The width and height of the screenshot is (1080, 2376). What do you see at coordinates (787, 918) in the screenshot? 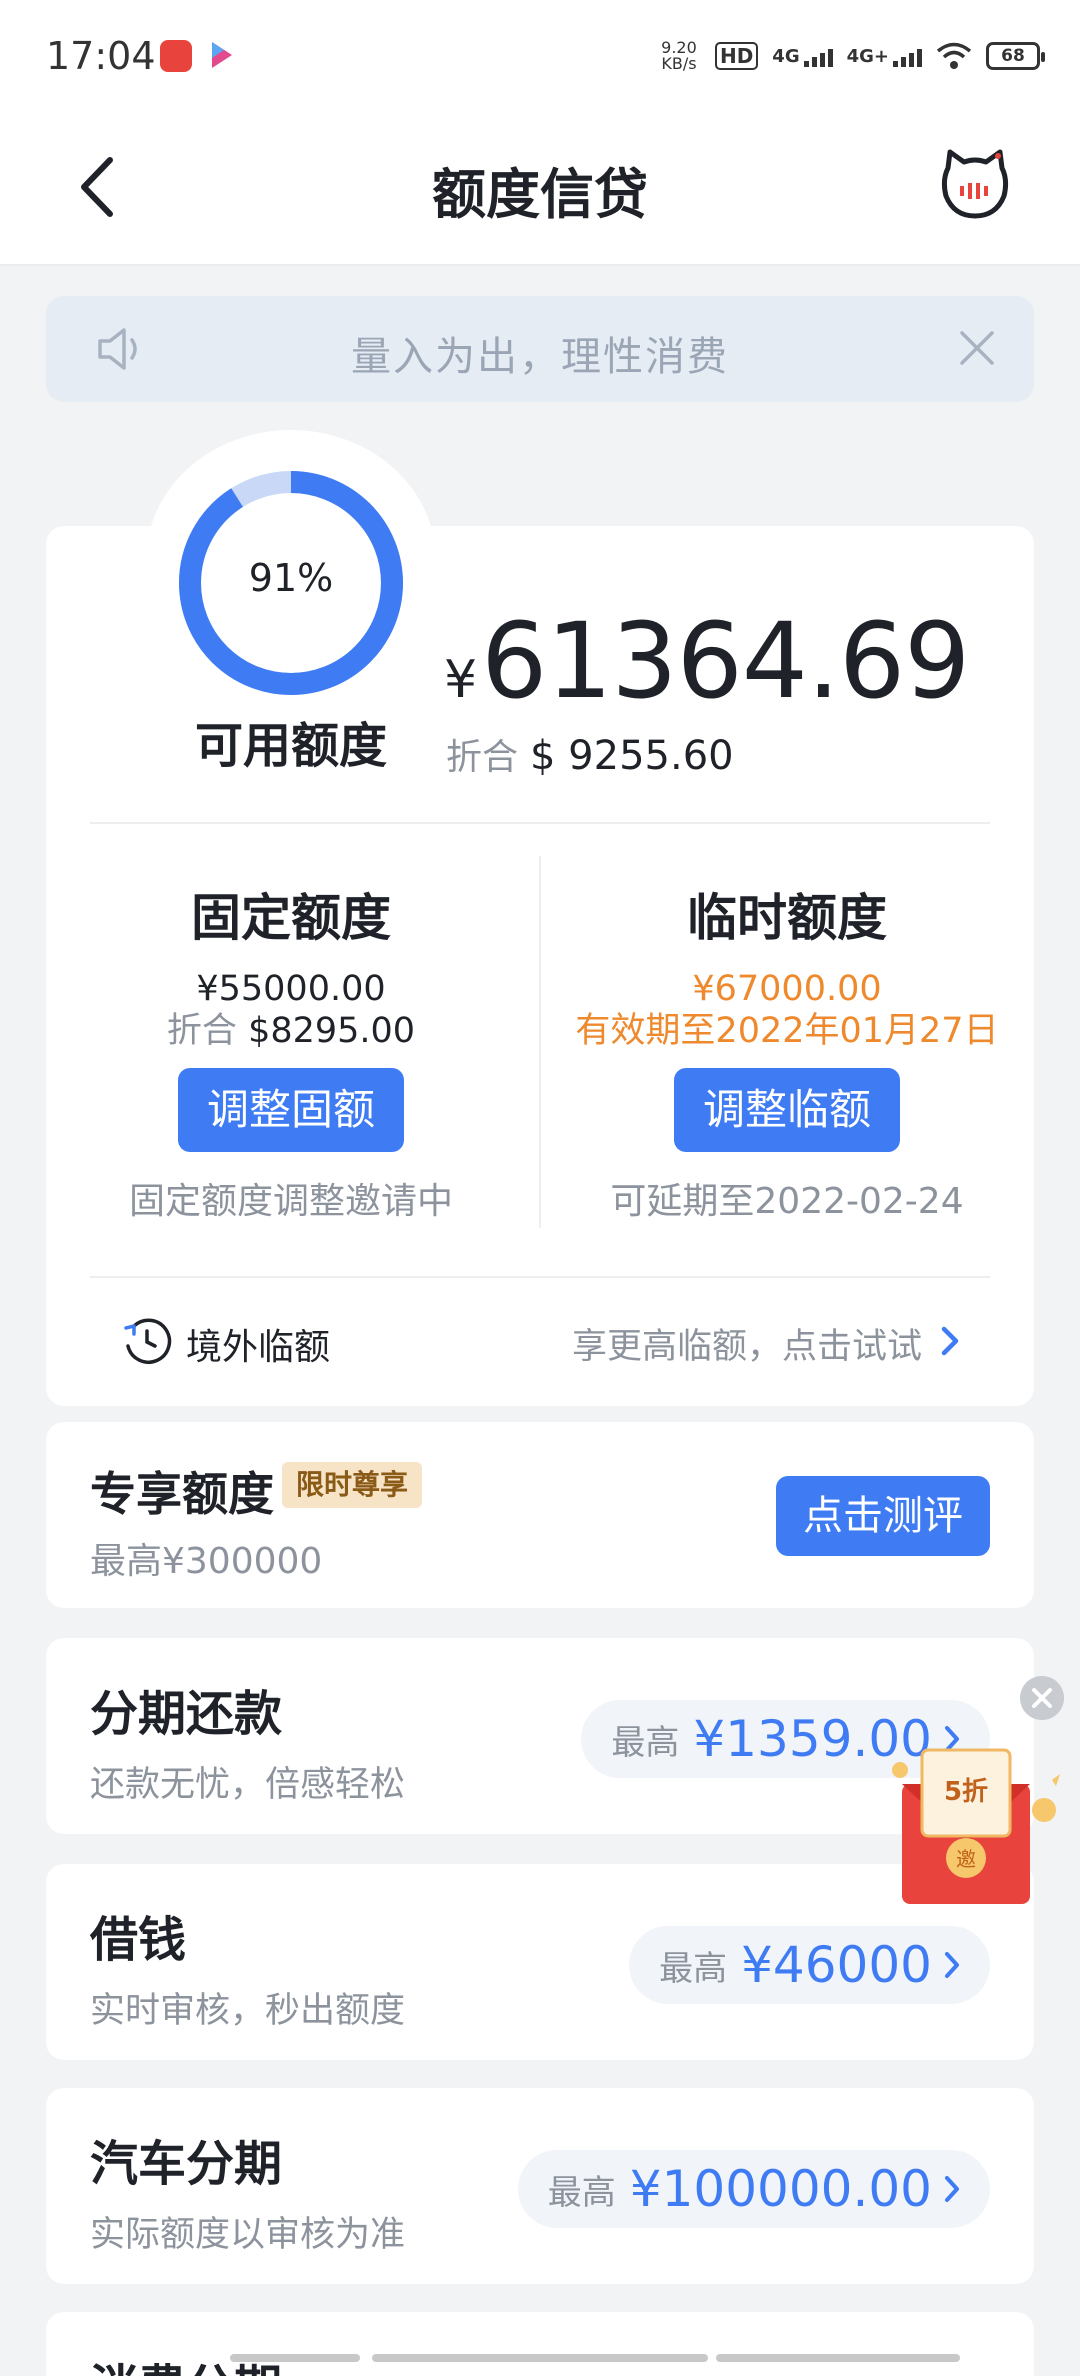
I see `temporary-credit-title: 临时额度` at bounding box center [787, 918].